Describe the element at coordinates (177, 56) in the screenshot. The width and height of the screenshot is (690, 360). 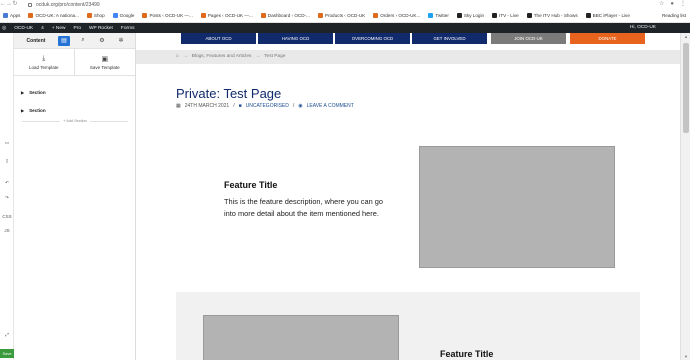
I see `home-icon: ⌂` at that location.